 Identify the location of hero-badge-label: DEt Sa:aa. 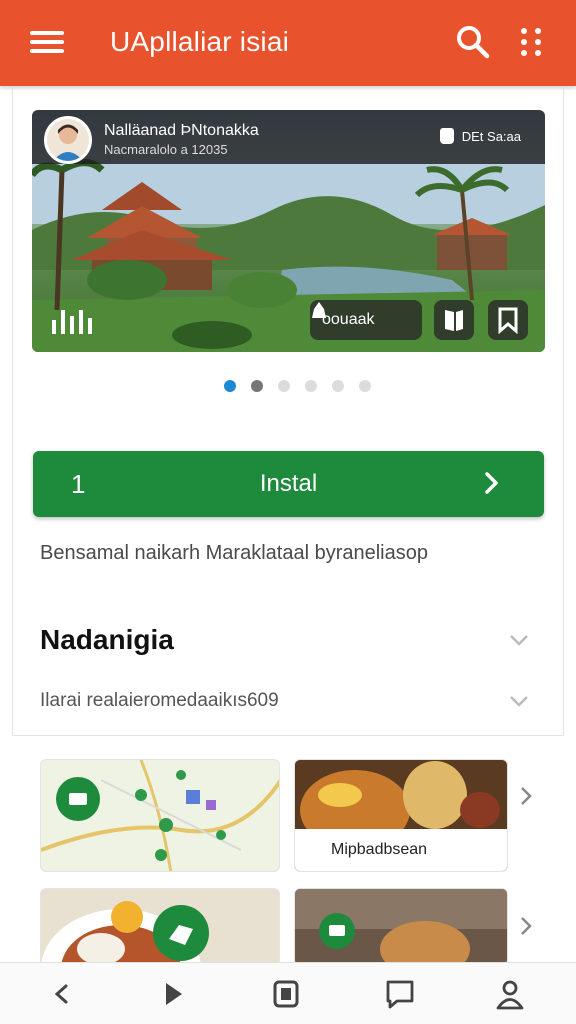
(491, 136).